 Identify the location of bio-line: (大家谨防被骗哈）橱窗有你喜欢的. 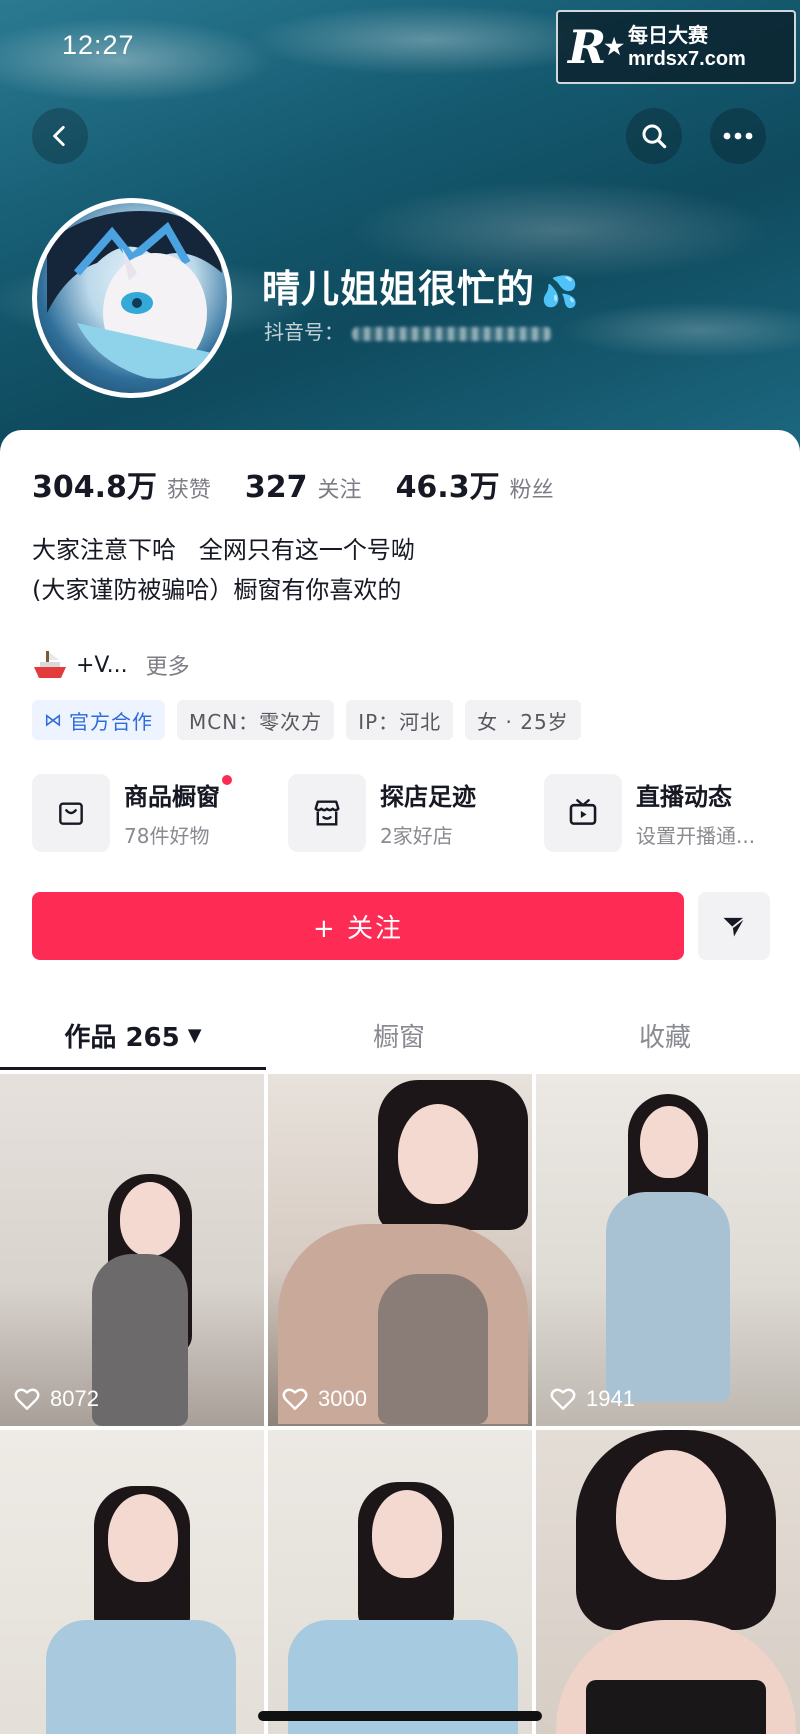
(217, 590).